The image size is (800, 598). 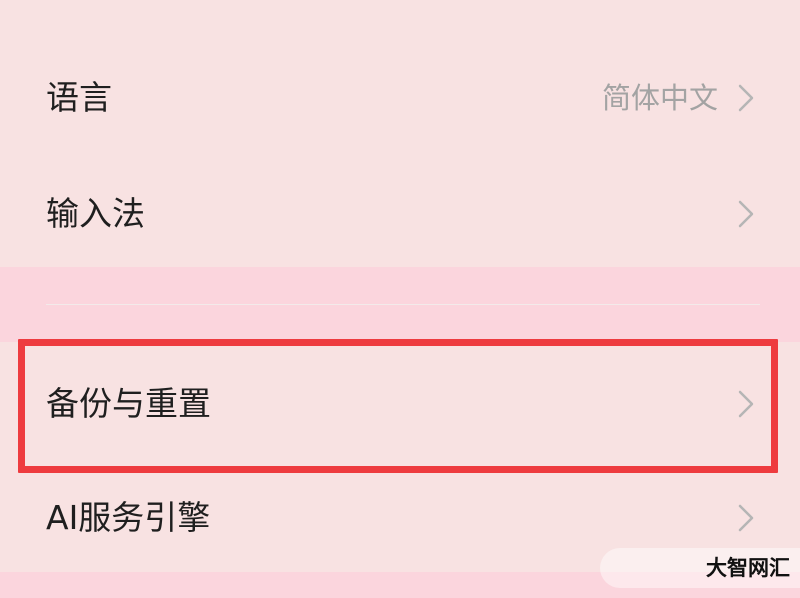 What do you see at coordinates (659, 98) in the screenshot?
I see `settings-item-value: 简体中文` at bounding box center [659, 98].